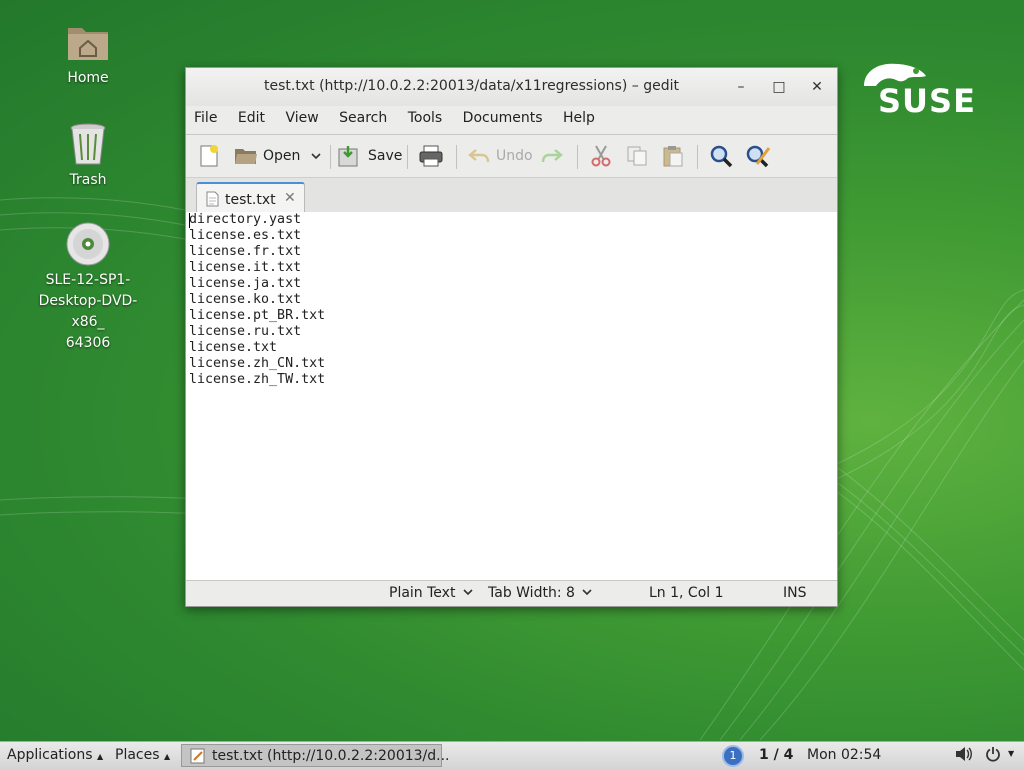 The width and height of the screenshot is (1024, 769). What do you see at coordinates (479, 156) in the screenshot?
I see `undo-arrow-icon` at bounding box center [479, 156].